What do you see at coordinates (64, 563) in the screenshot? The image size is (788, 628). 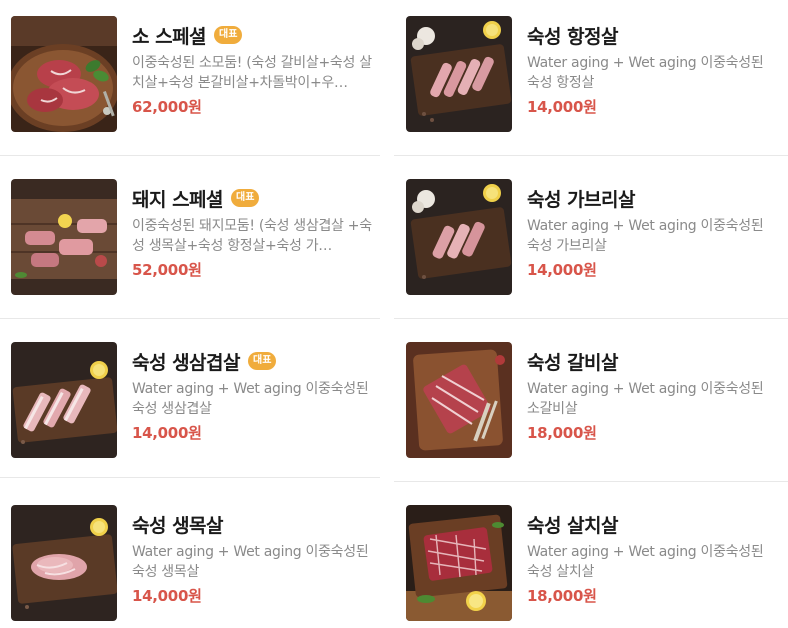 I see `pork-shoulder-photo` at bounding box center [64, 563].